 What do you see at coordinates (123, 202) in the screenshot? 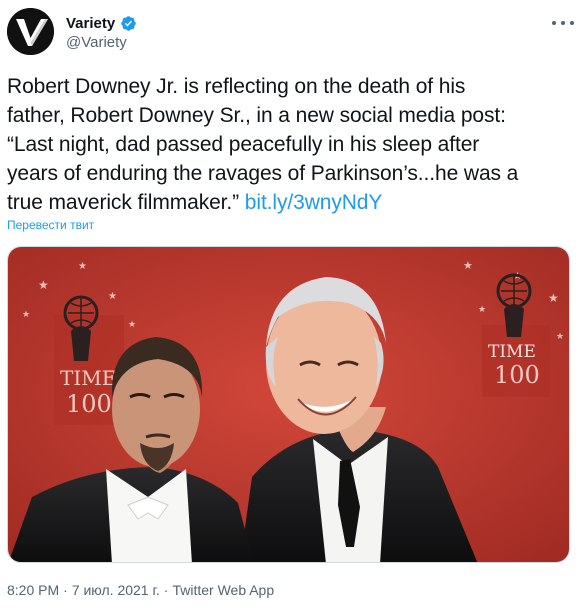
I see `tweet-text-line: true maverick filmmaker.”` at bounding box center [123, 202].